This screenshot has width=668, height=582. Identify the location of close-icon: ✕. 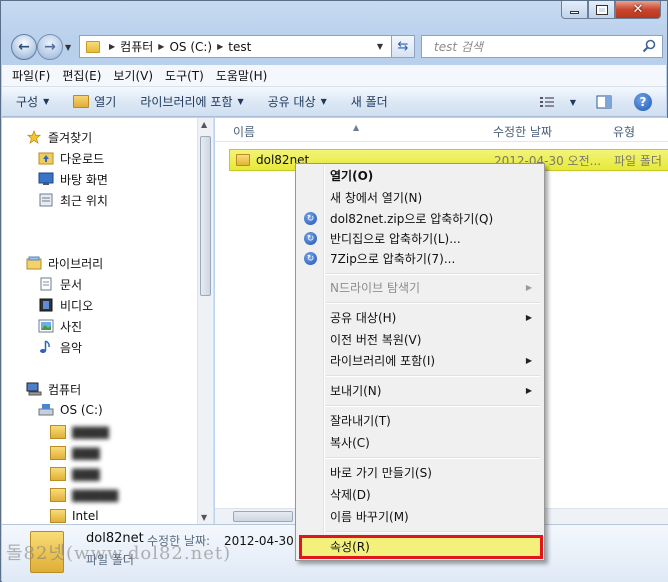
(638, 9).